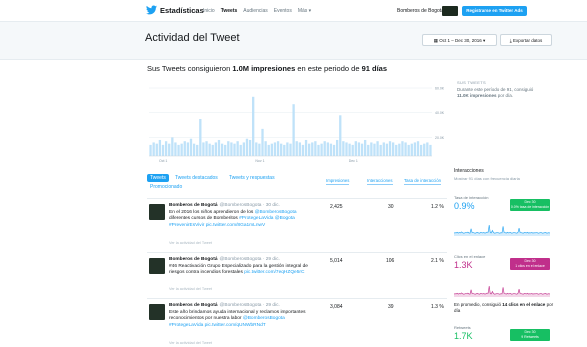  Describe the element at coordinates (338, 181) in the screenshot. I see `column-impressions: Impresiones` at that location.